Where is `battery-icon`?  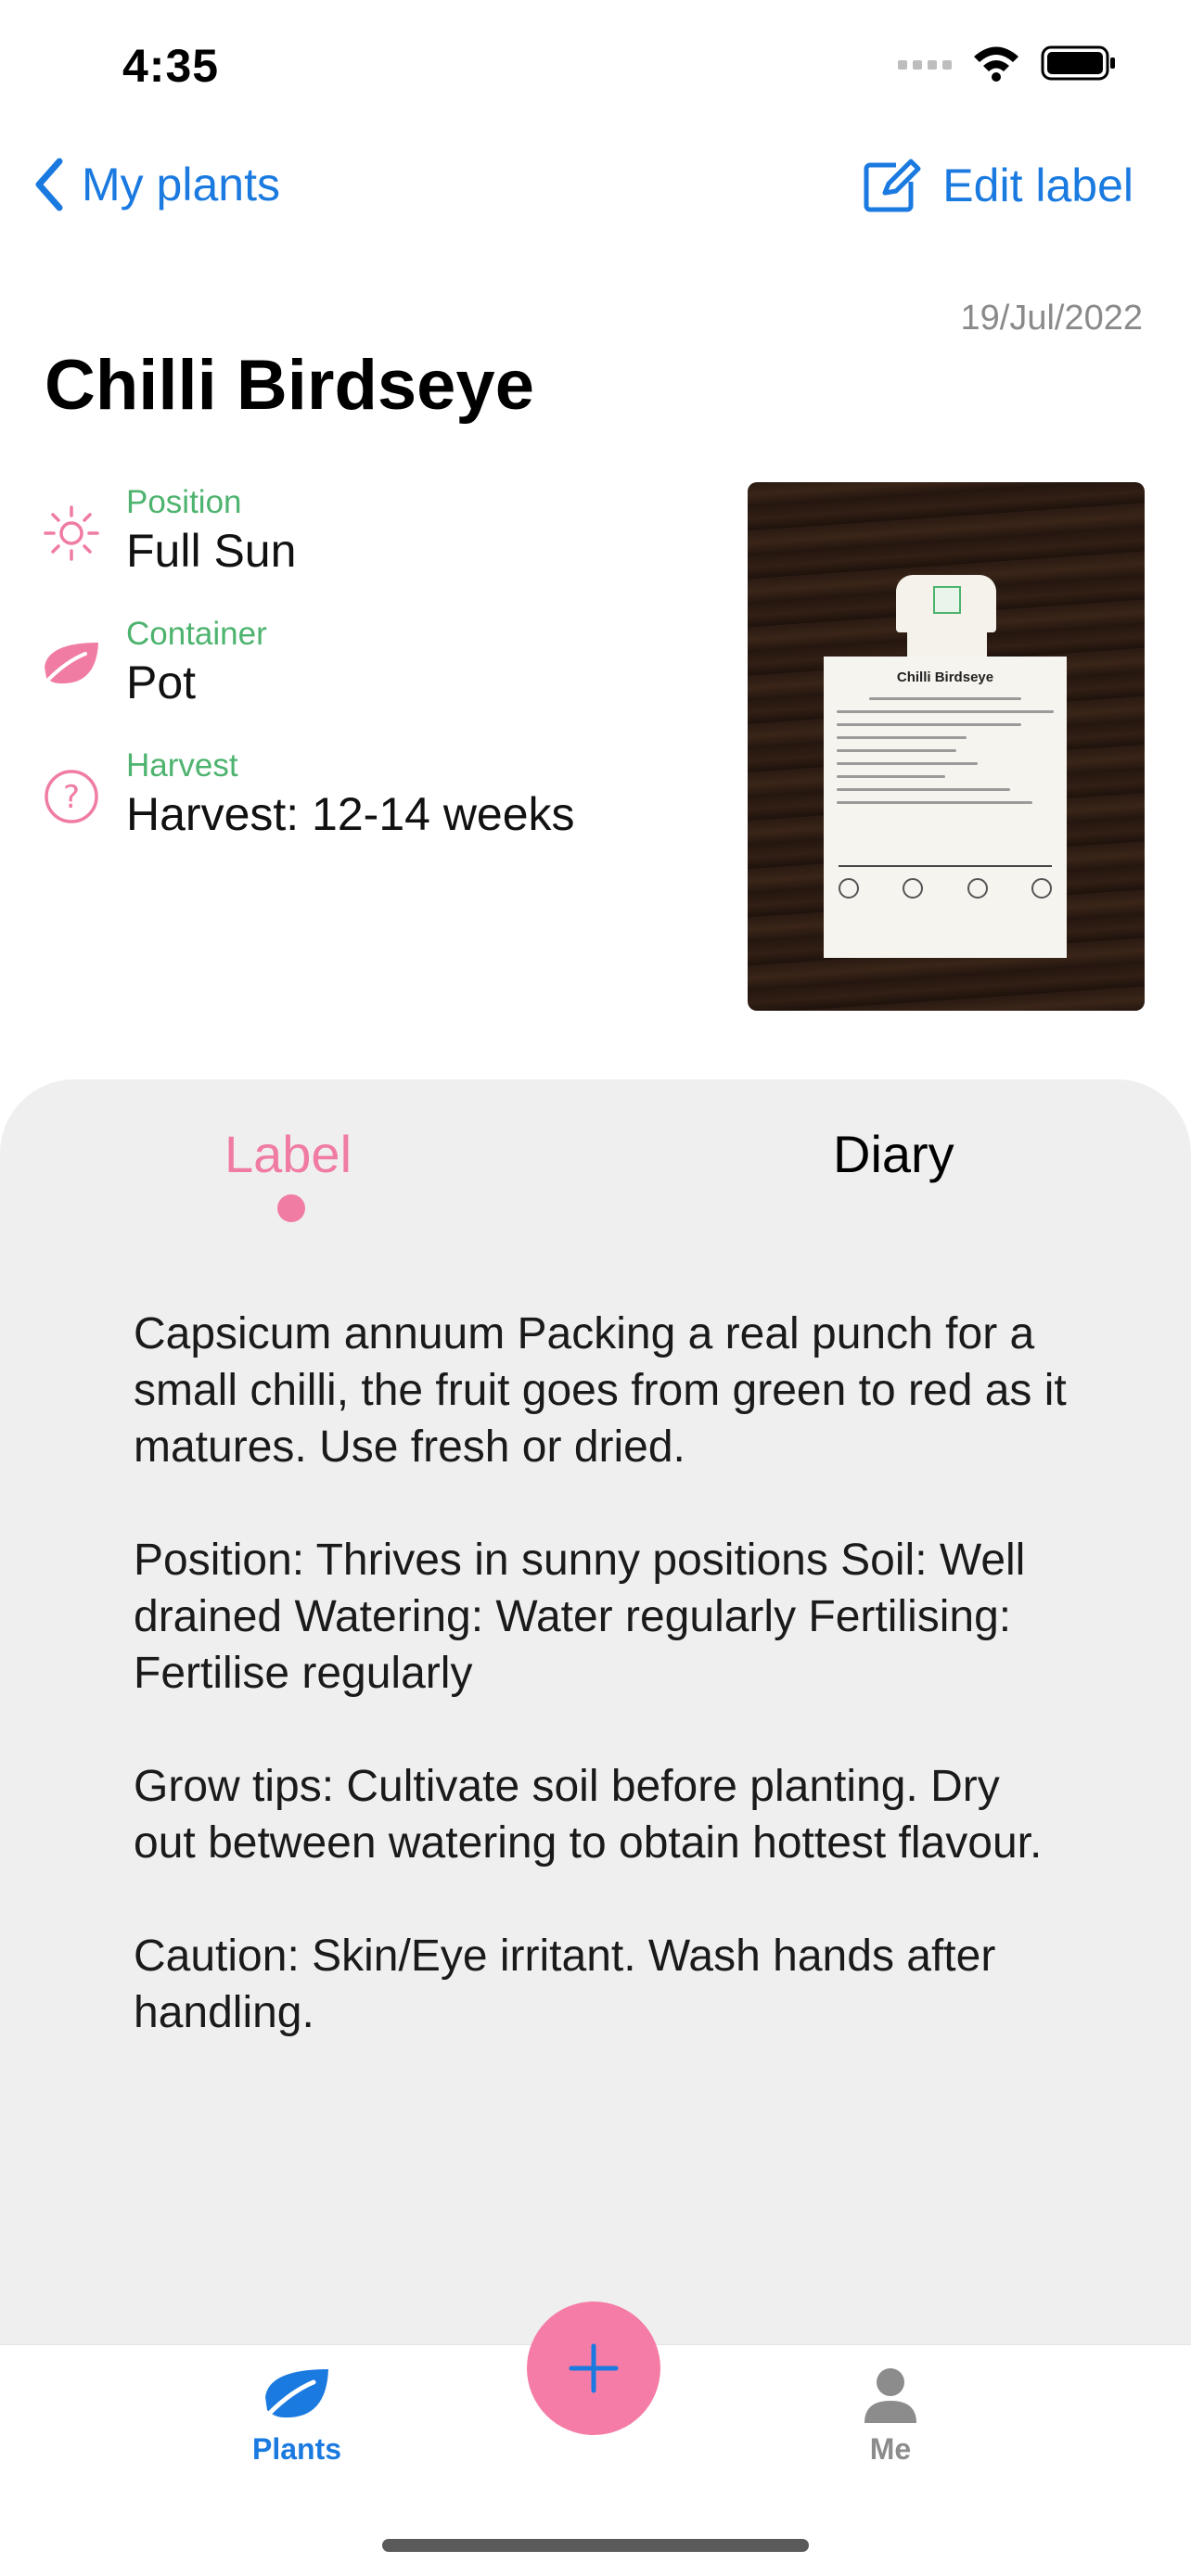 battery-icon is located at coordinates (1078, 63).